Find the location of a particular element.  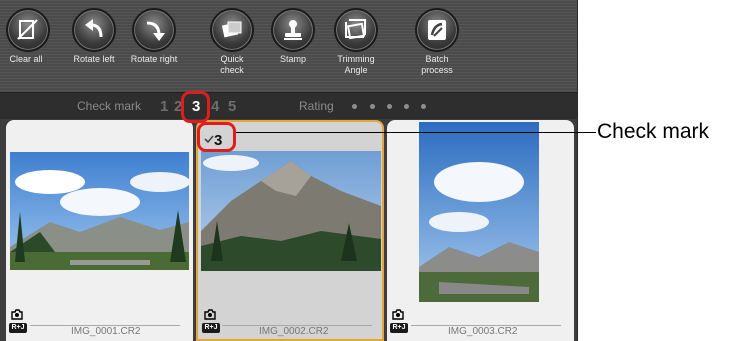

trimming-angle-label: Trimming Angle is located at coordinates (356, 64).